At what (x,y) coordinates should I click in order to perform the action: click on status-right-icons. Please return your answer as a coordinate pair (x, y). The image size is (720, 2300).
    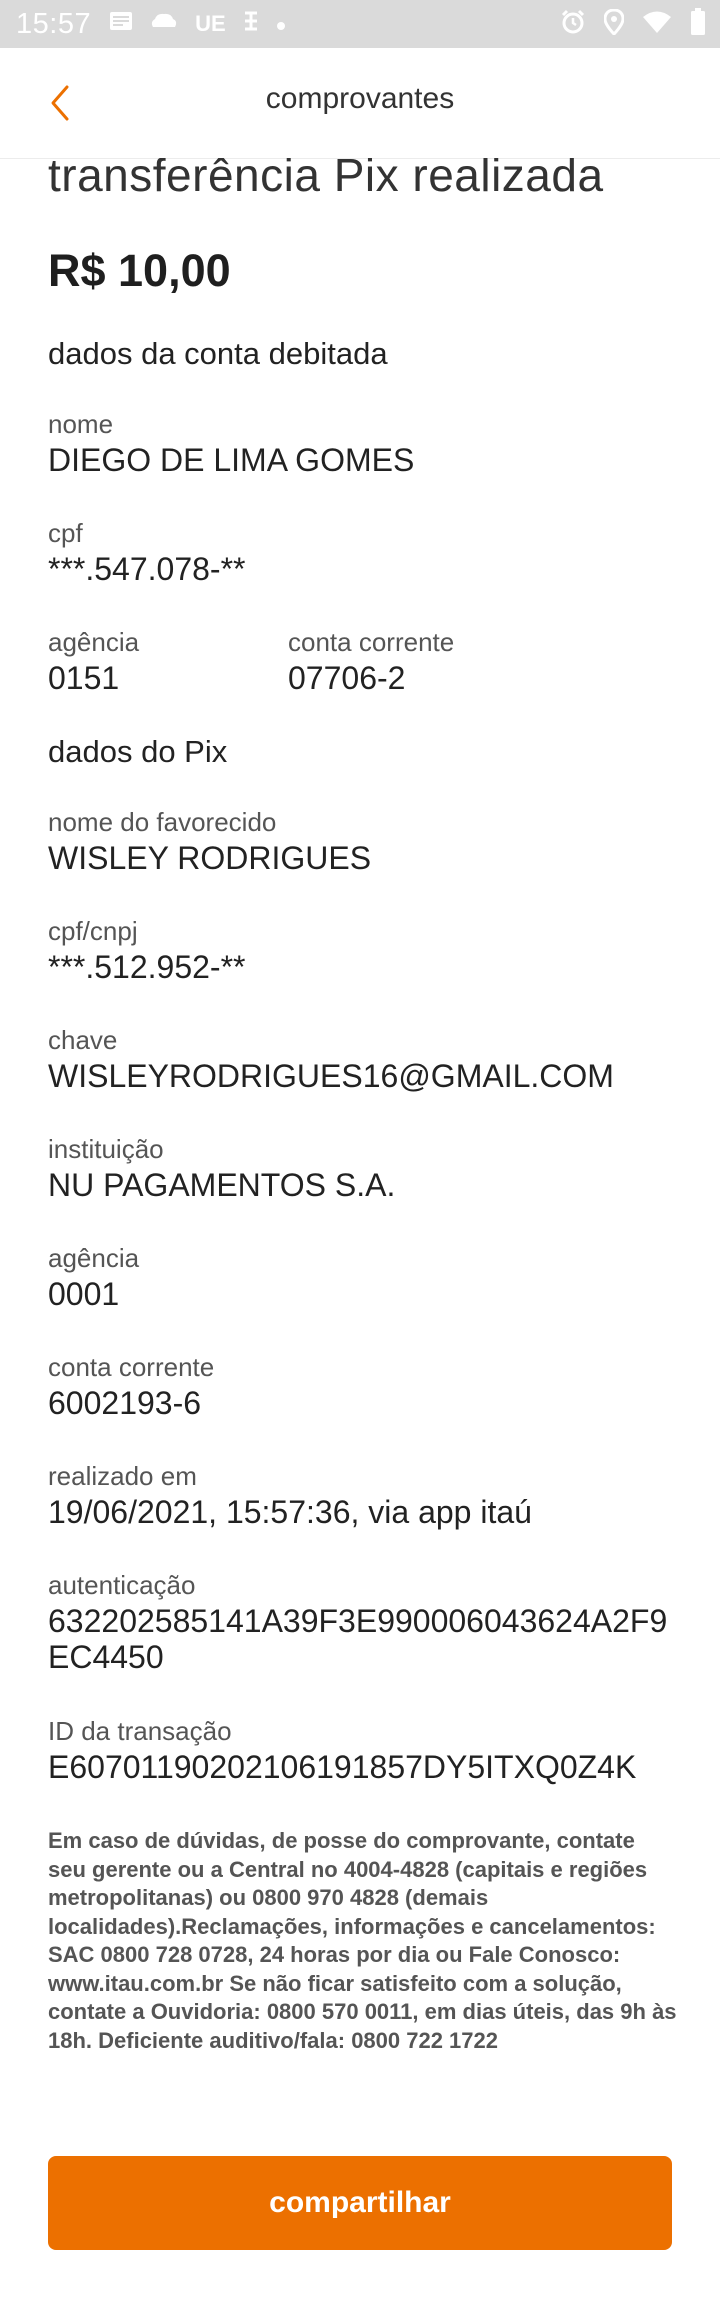
    Looking at the image, I should click on (633, 24).